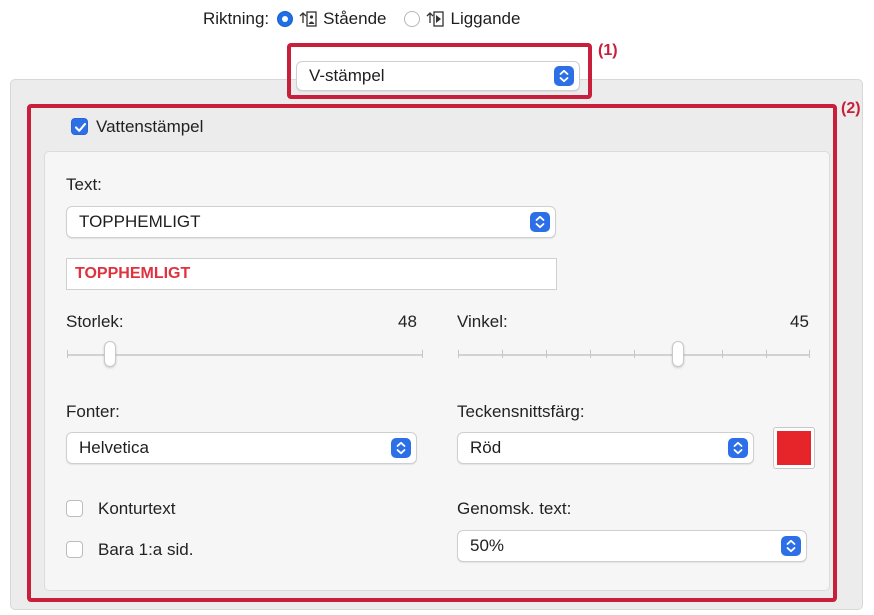  I want to click on callout-label-1: (1), so click(608, 50).